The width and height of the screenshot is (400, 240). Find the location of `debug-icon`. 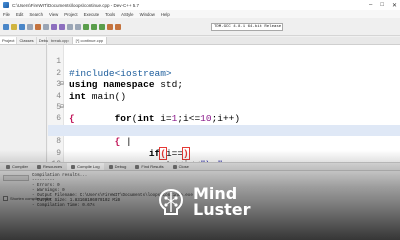

debug-icon is located at coordinates (118, 26).